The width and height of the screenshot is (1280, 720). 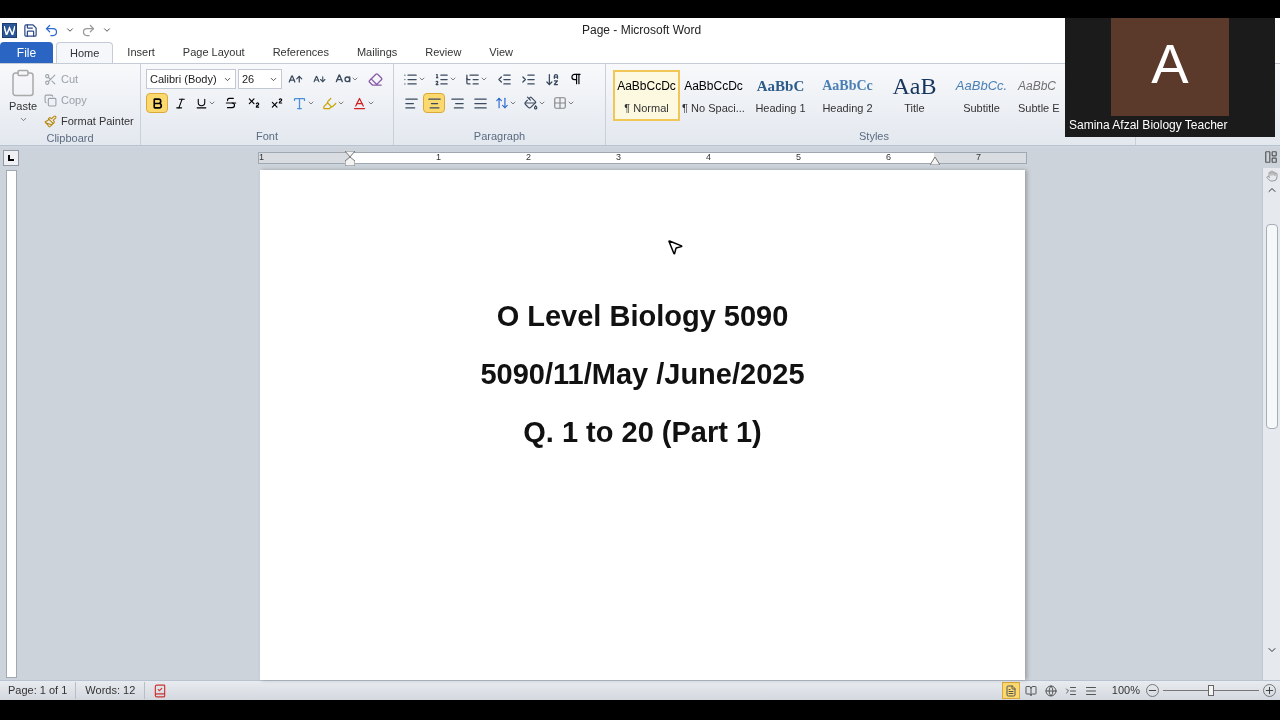 What do you see at coordinates (978, 157) in the screenshot?
I see `ruler-number: 7` at bounding box center [978, 157].